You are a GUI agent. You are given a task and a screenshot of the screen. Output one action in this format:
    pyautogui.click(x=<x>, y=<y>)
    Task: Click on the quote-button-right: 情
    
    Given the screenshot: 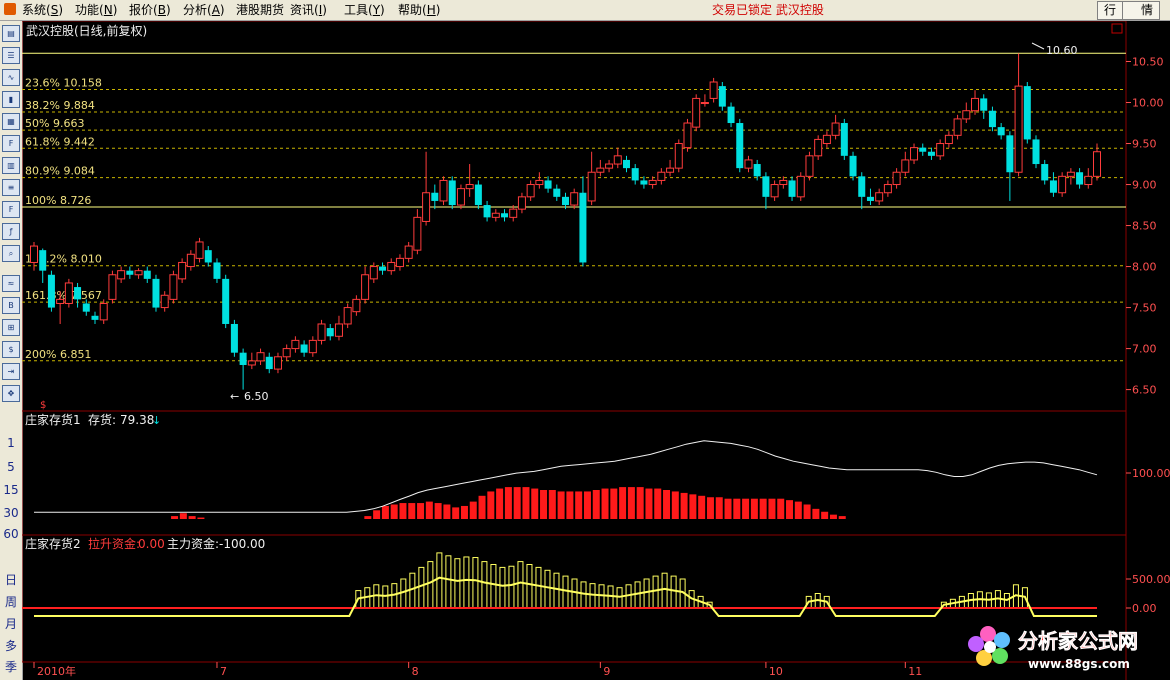 What is the action you would take?
    pyautogui.click(x=1141, y=10)
    